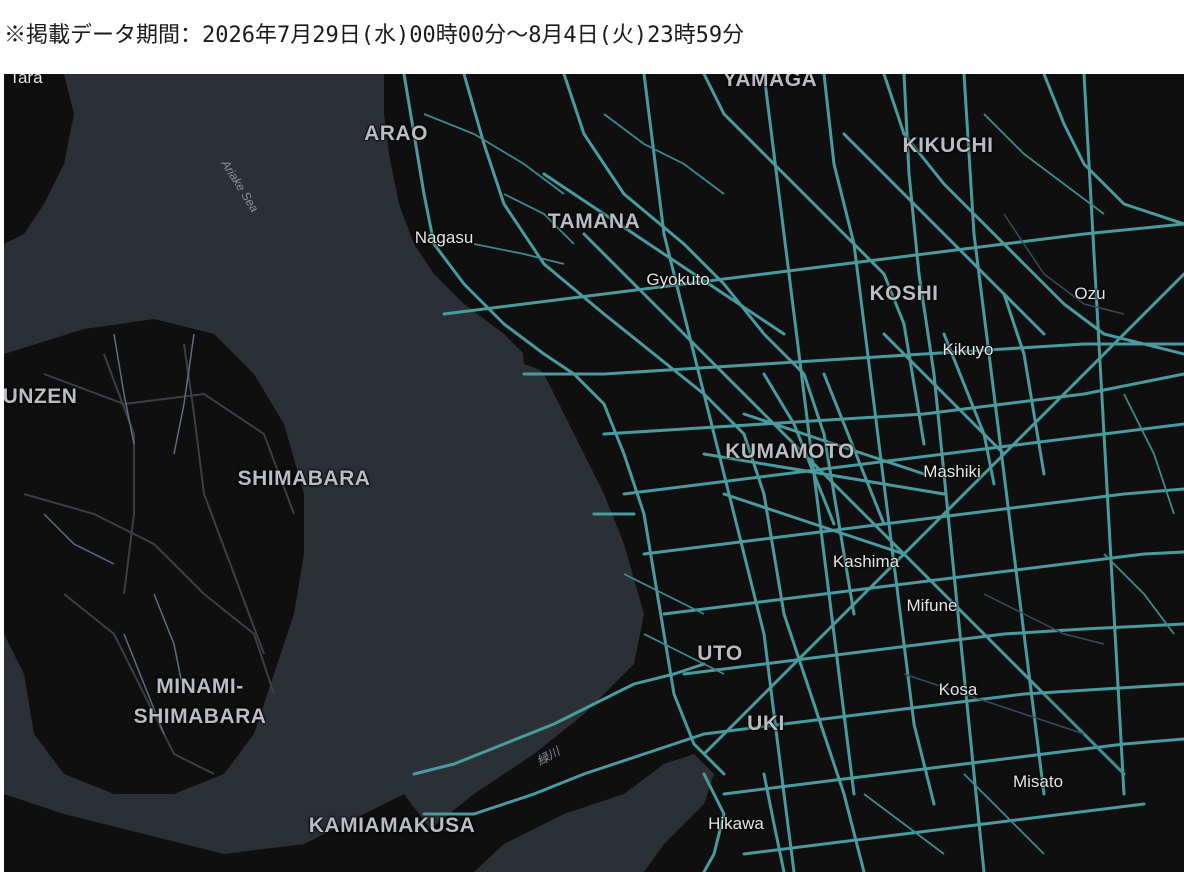 This screenshot has height=872, width=1184. I want to click on label-mifune: Mifune, so click(932, 605).